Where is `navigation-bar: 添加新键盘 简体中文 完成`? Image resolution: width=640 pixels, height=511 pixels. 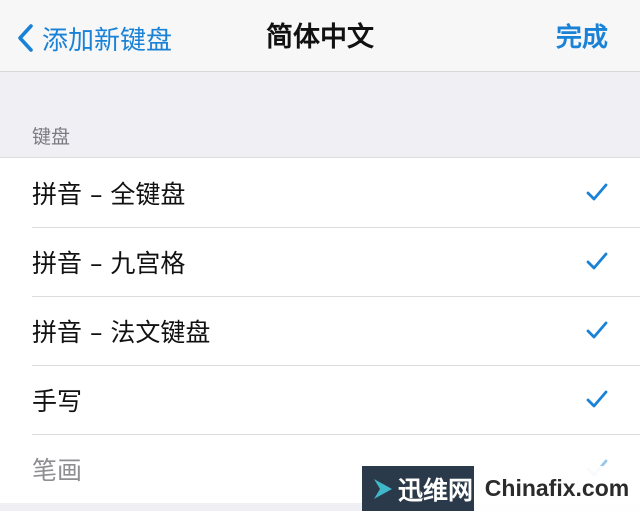 navigation-bar: 添加新键盘 简体中文 完成 is located at coordinates (320, 36).